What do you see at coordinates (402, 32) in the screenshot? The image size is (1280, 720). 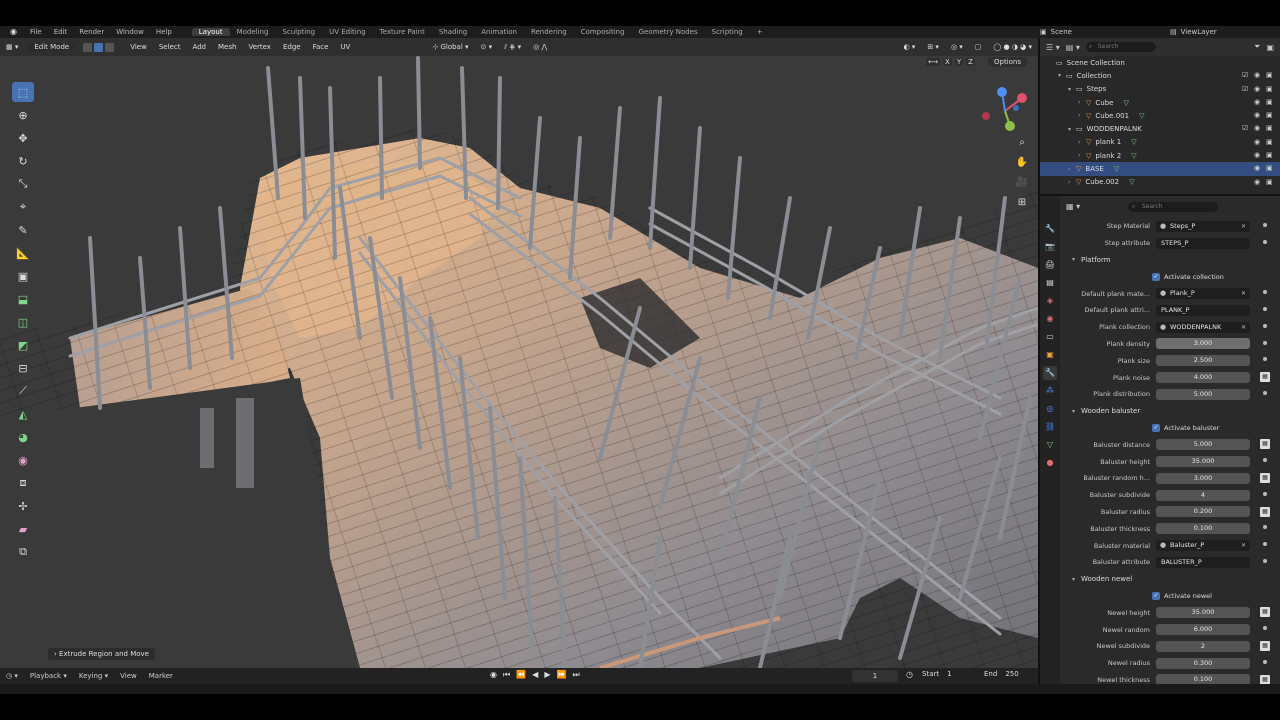 I see `tab-texture-paint: Texture Paint` at bounding box center [402, 32].